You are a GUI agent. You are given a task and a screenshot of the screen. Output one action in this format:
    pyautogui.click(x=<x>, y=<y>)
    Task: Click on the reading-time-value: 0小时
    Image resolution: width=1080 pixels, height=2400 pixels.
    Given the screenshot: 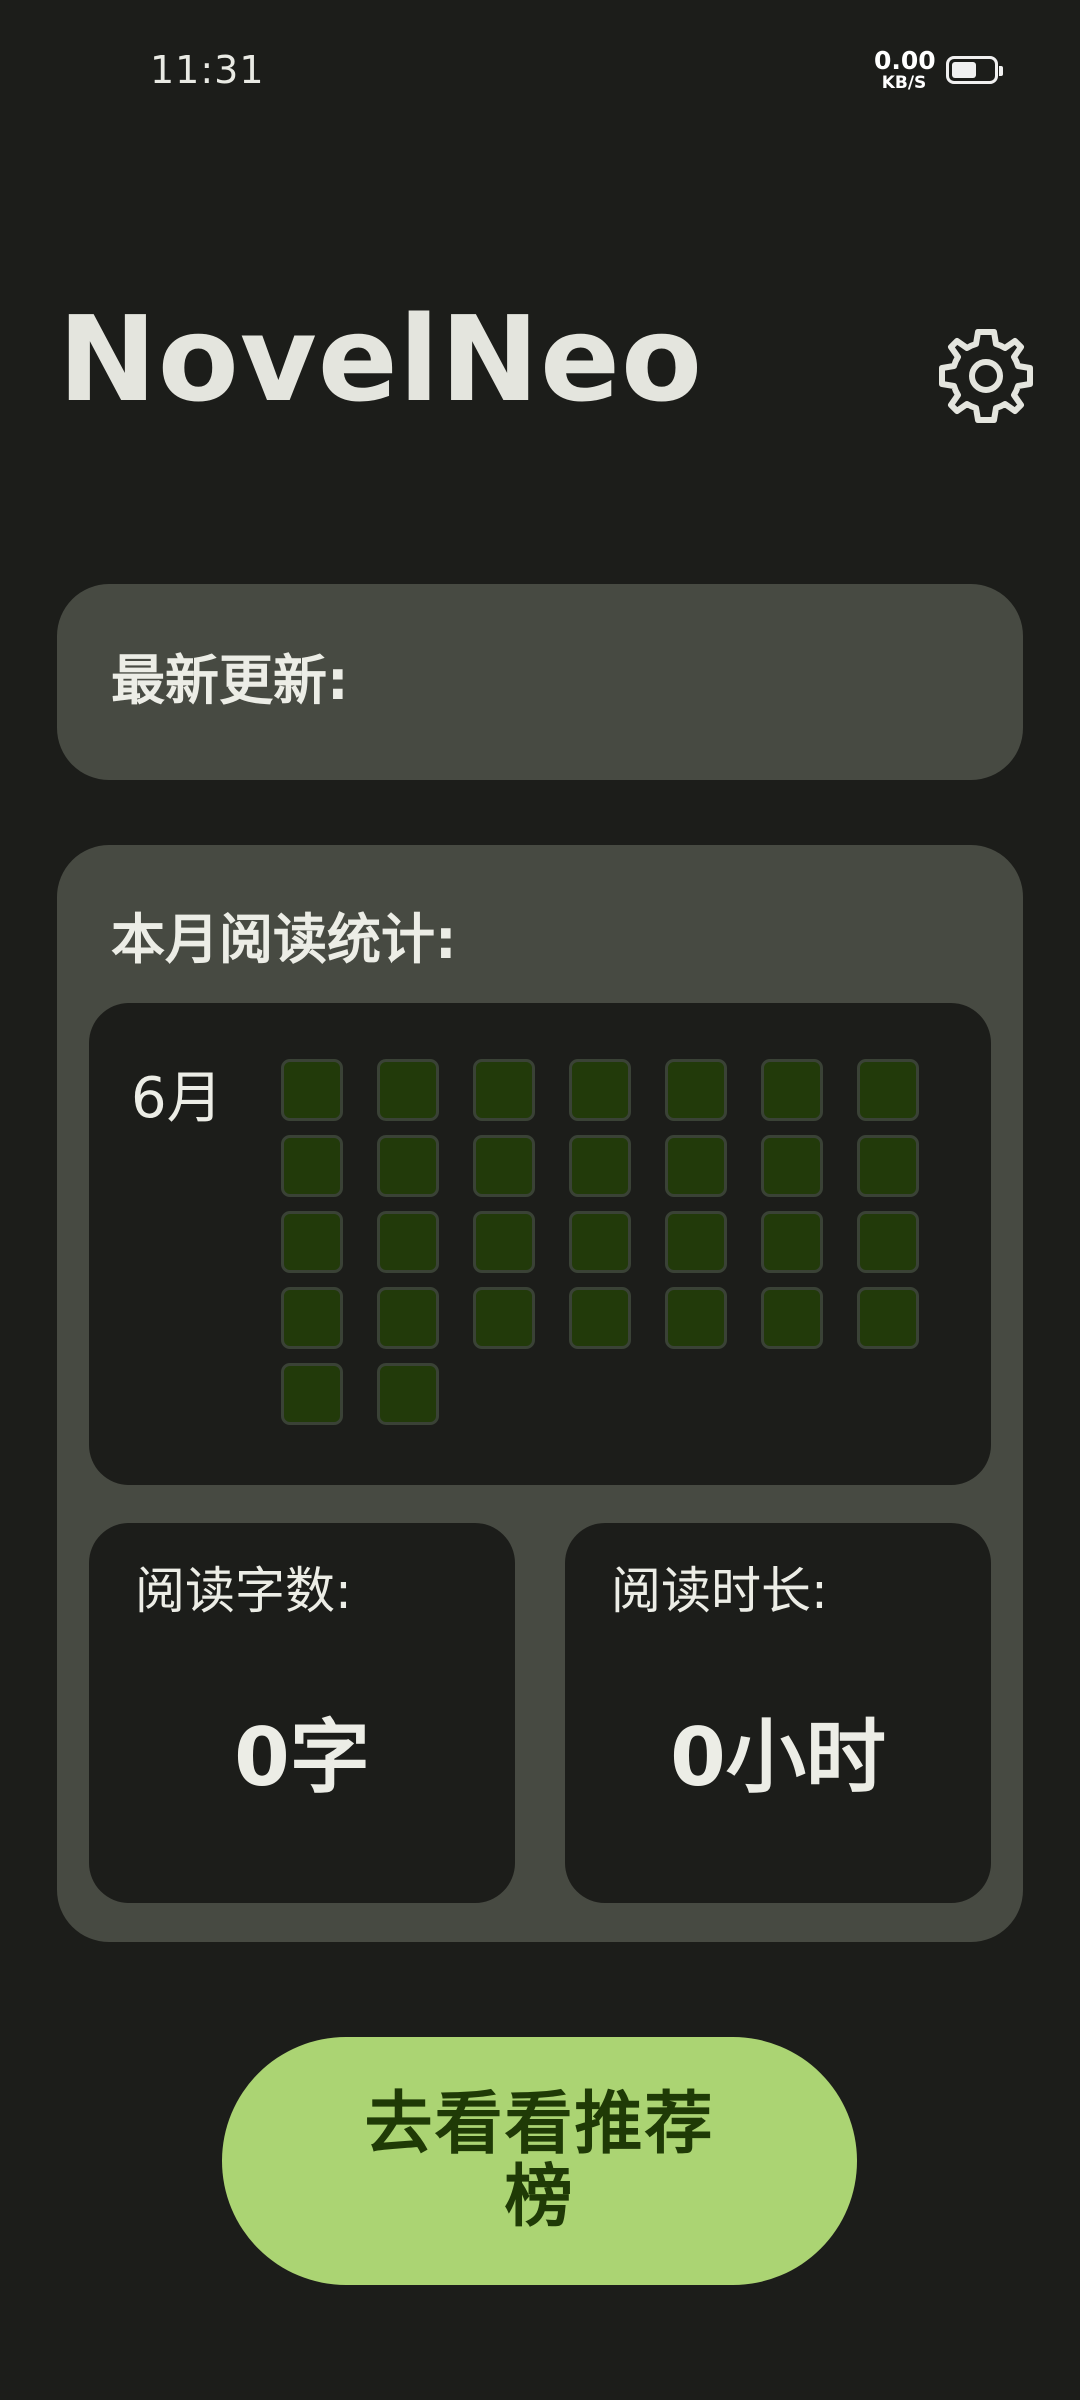 What is the action you would take?
    pyautogui.click(x=778, y=1757)
    